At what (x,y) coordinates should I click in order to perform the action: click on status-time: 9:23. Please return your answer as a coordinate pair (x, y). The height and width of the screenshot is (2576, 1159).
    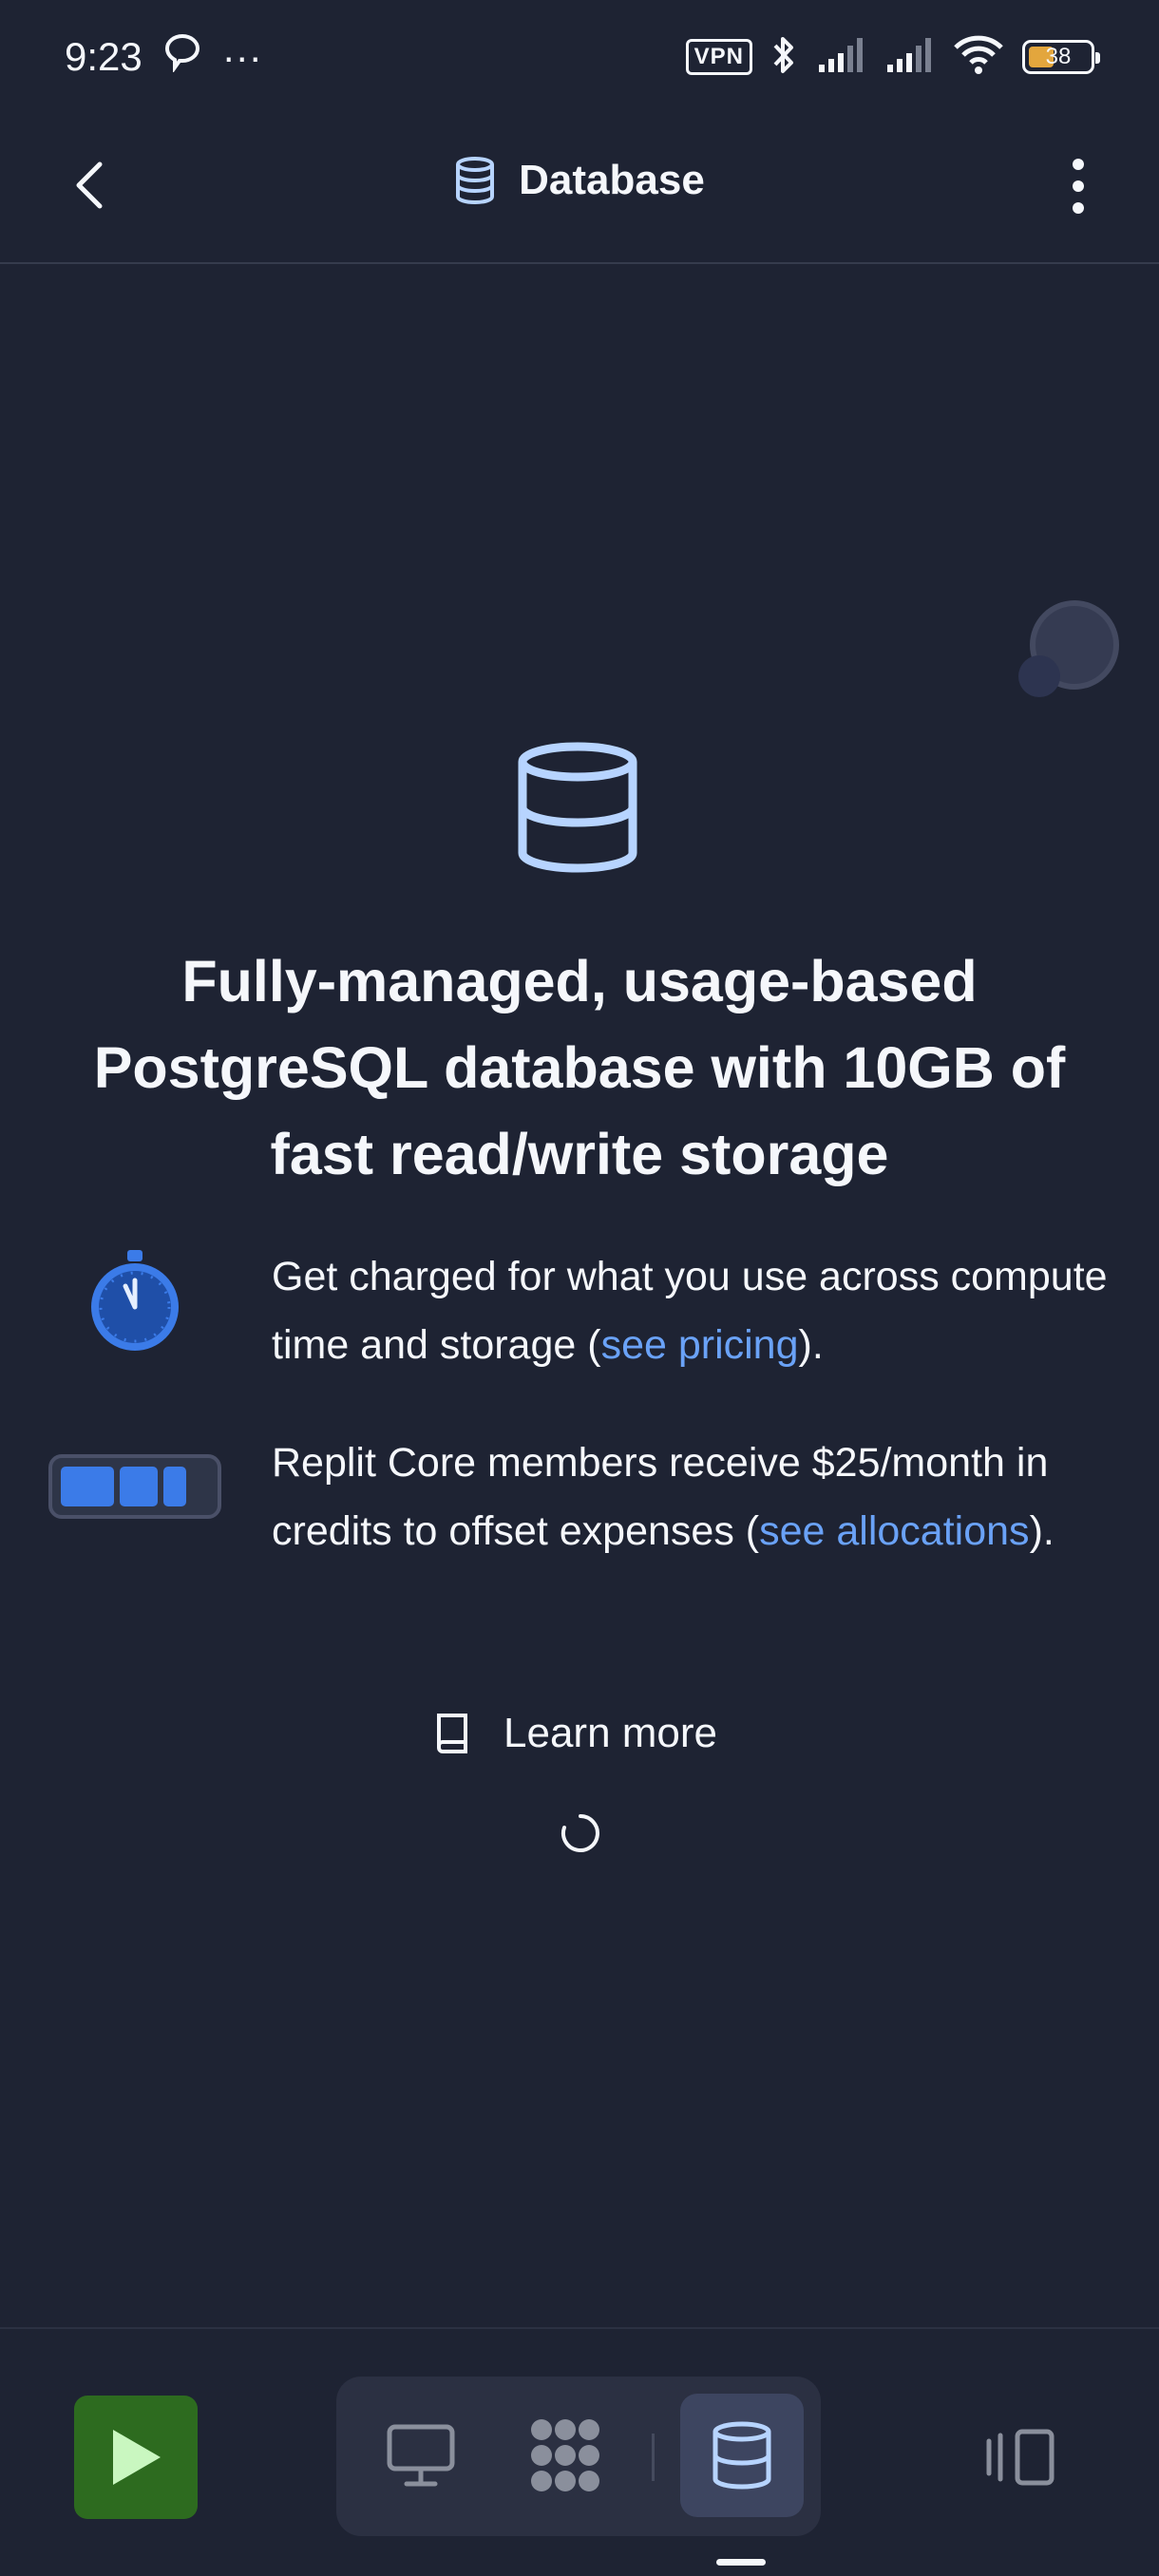
    Looking at the image, I should click on (103, 56).